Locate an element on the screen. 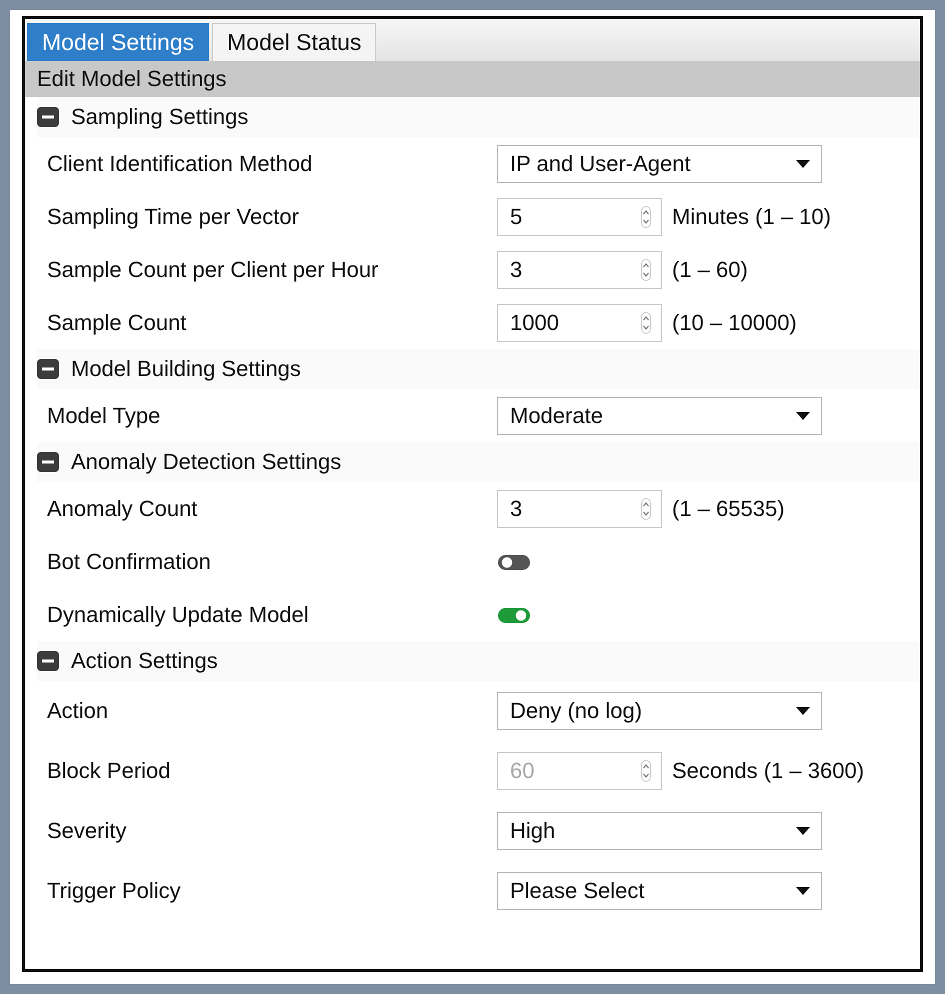  number-field: 5 is located at coordinates (579, 217).